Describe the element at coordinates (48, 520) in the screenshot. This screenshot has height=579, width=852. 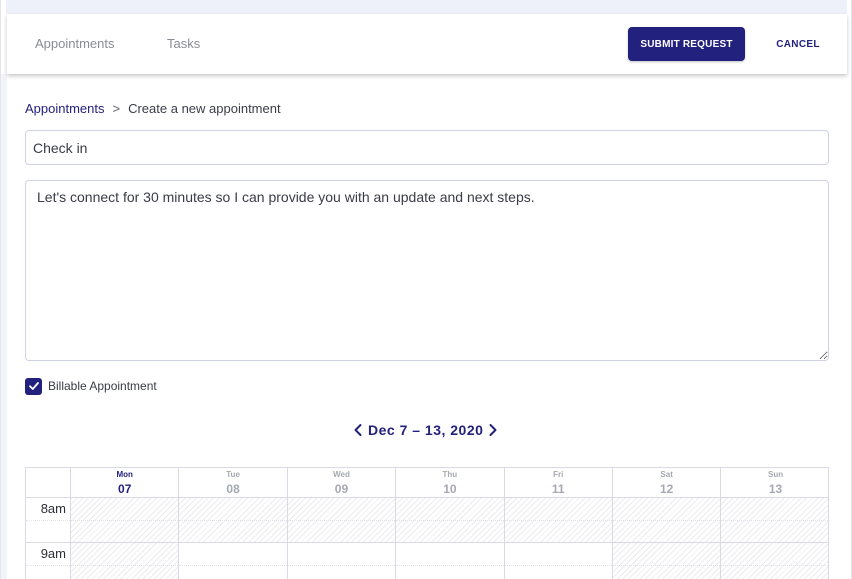
I see `time-gutter: 8am` at that location.